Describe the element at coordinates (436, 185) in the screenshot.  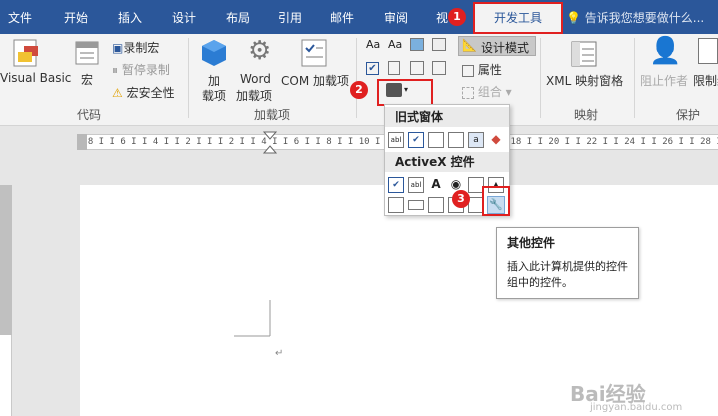
I see `activex-label-icon: A` at that location.